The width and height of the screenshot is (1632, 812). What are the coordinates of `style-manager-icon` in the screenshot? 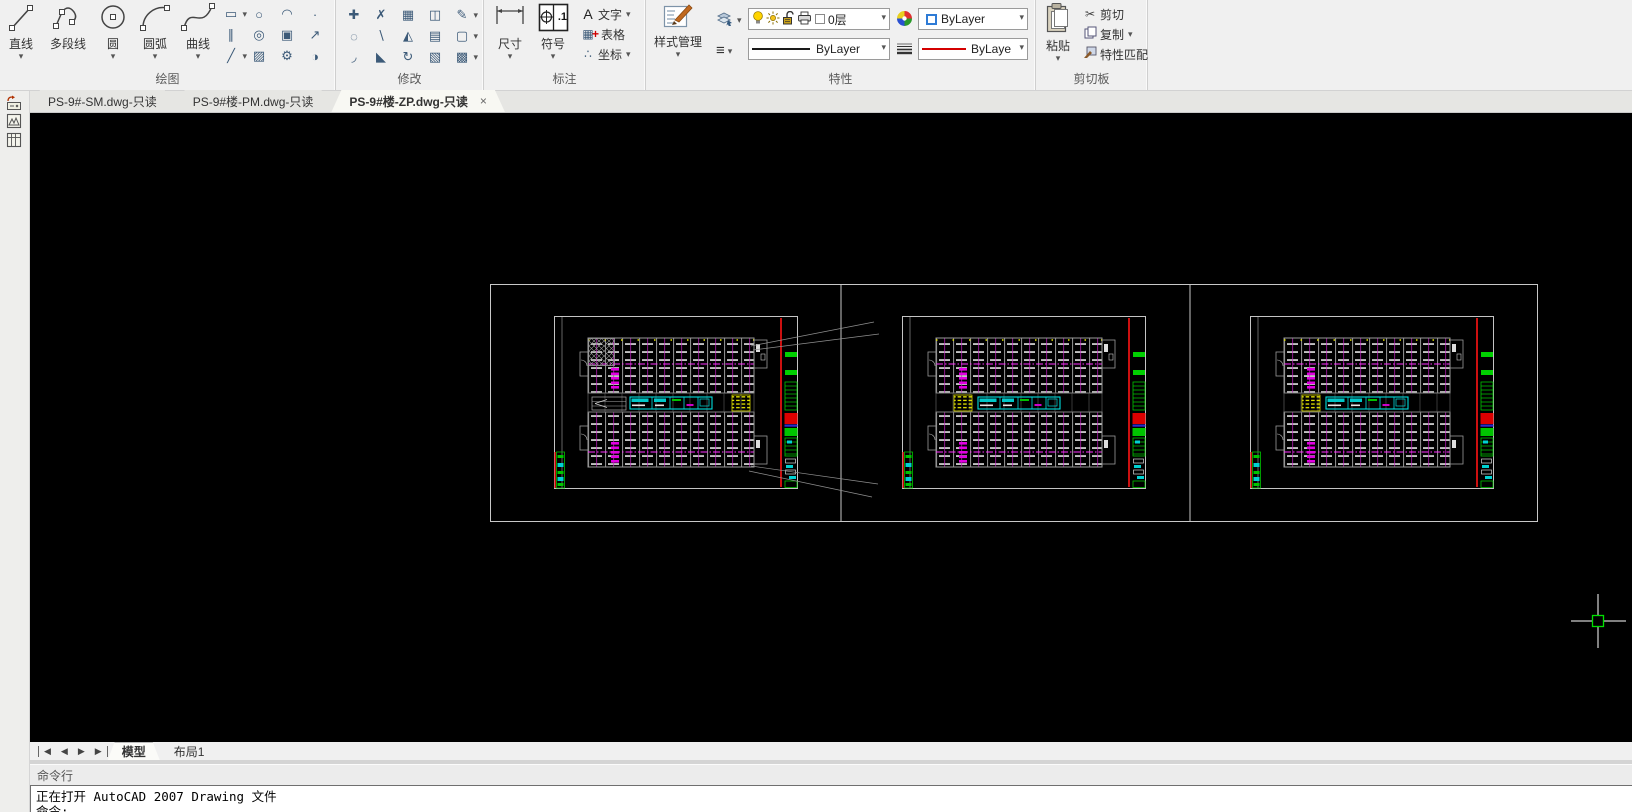 It's located at (678, 17).